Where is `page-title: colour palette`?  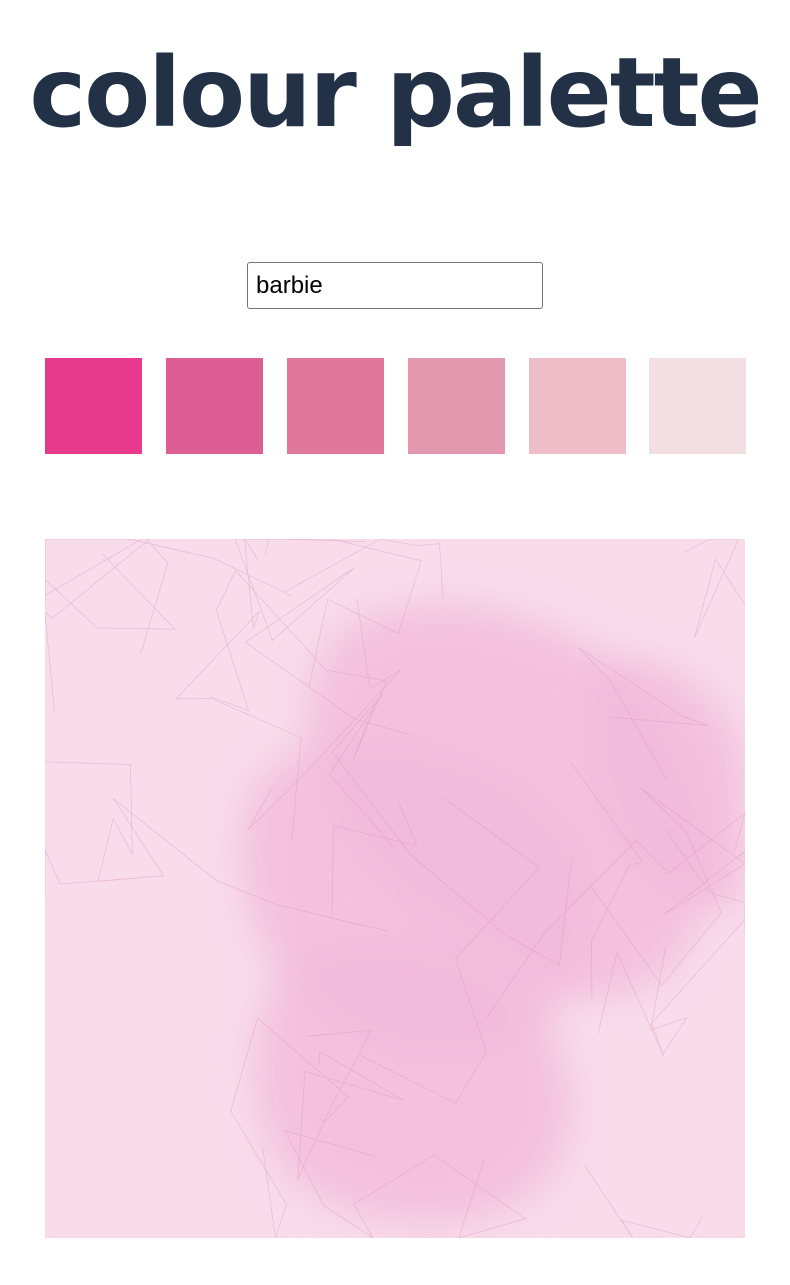 page-title: colour palette is located at coordinates (395, 93).